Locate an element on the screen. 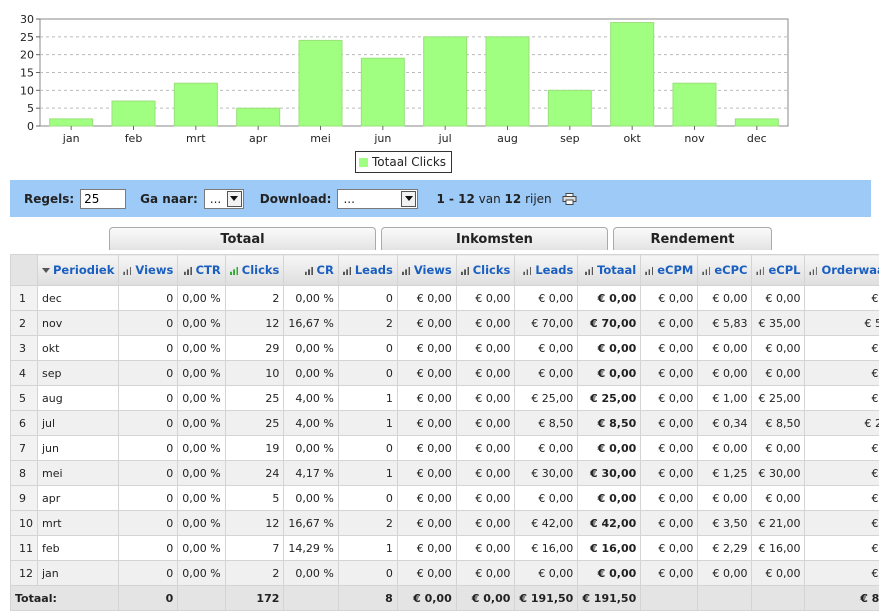 The width and height of the screenshot is (879, 615). column-header: eCPM is located at coordinates (669, 270).